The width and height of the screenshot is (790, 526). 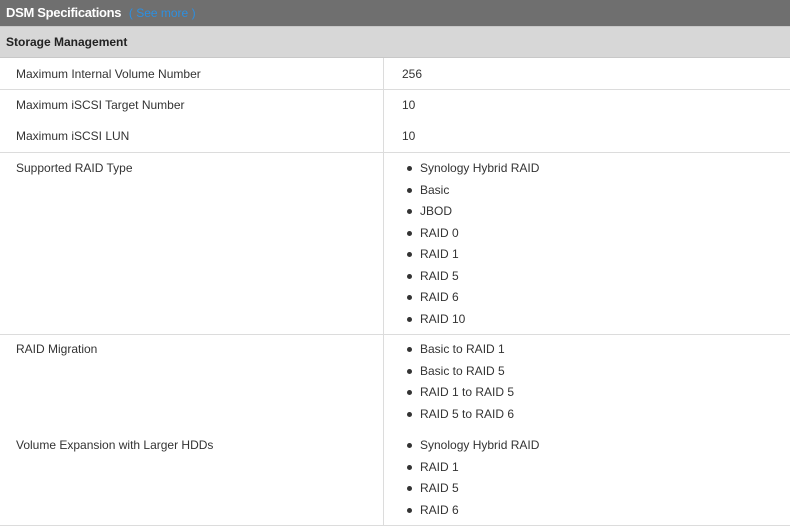 I want to click on list-item-label: Basic to RAID 5, so click(x=462, y=370).